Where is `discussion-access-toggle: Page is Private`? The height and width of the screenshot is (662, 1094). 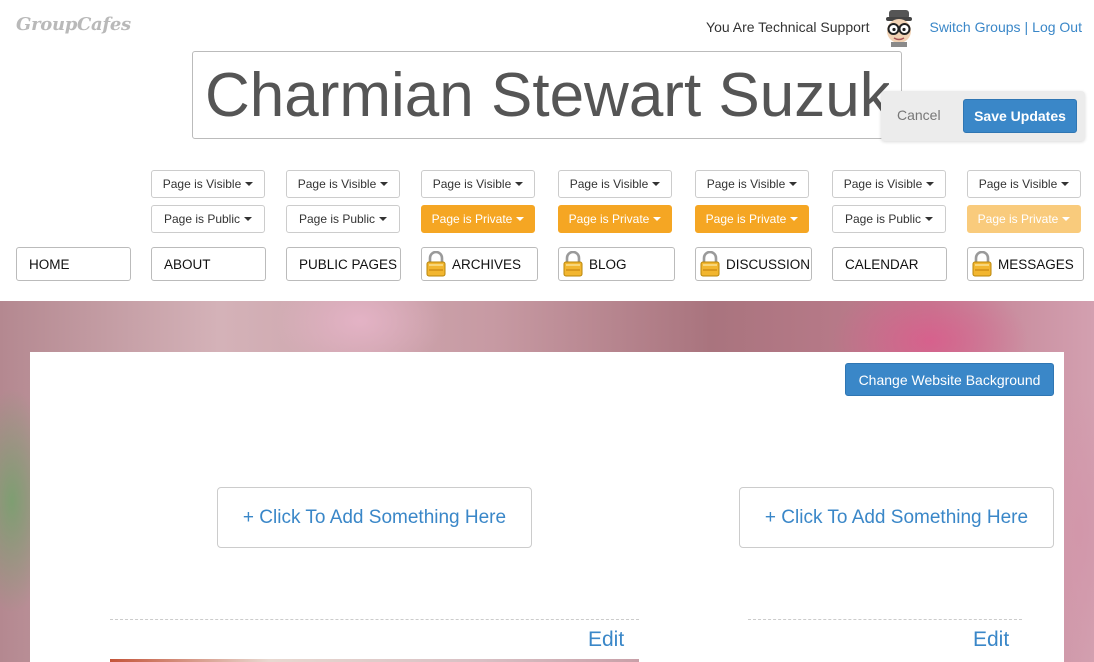 discussion-access-toggle: Page is Private is located at coordinates (752, 219).